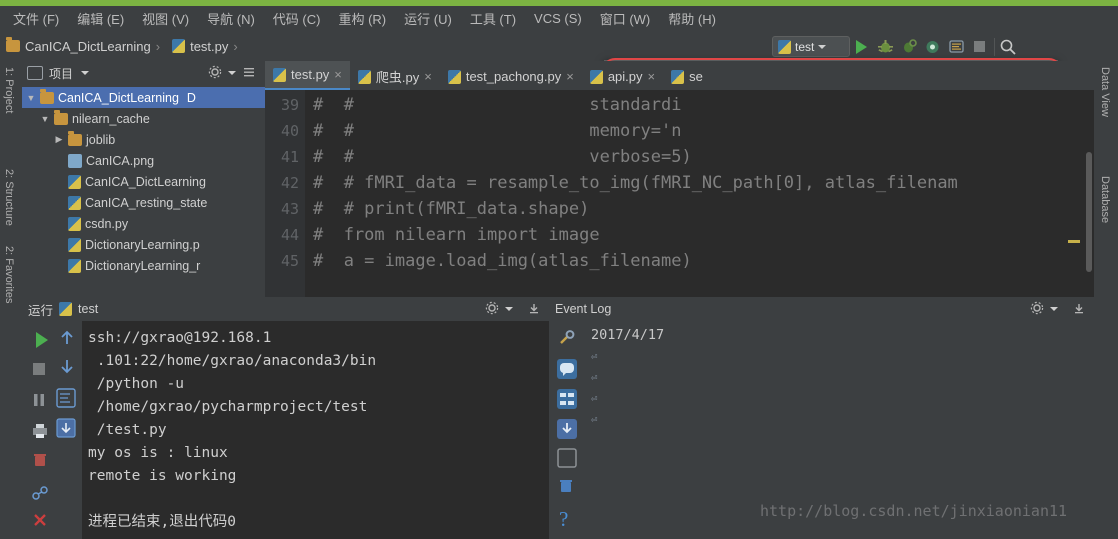  What do you see at coordinates (100, 18) in the screenshot?
I see `menu-item-edit: 编辑 (E)` at bounding box center [100, 18].